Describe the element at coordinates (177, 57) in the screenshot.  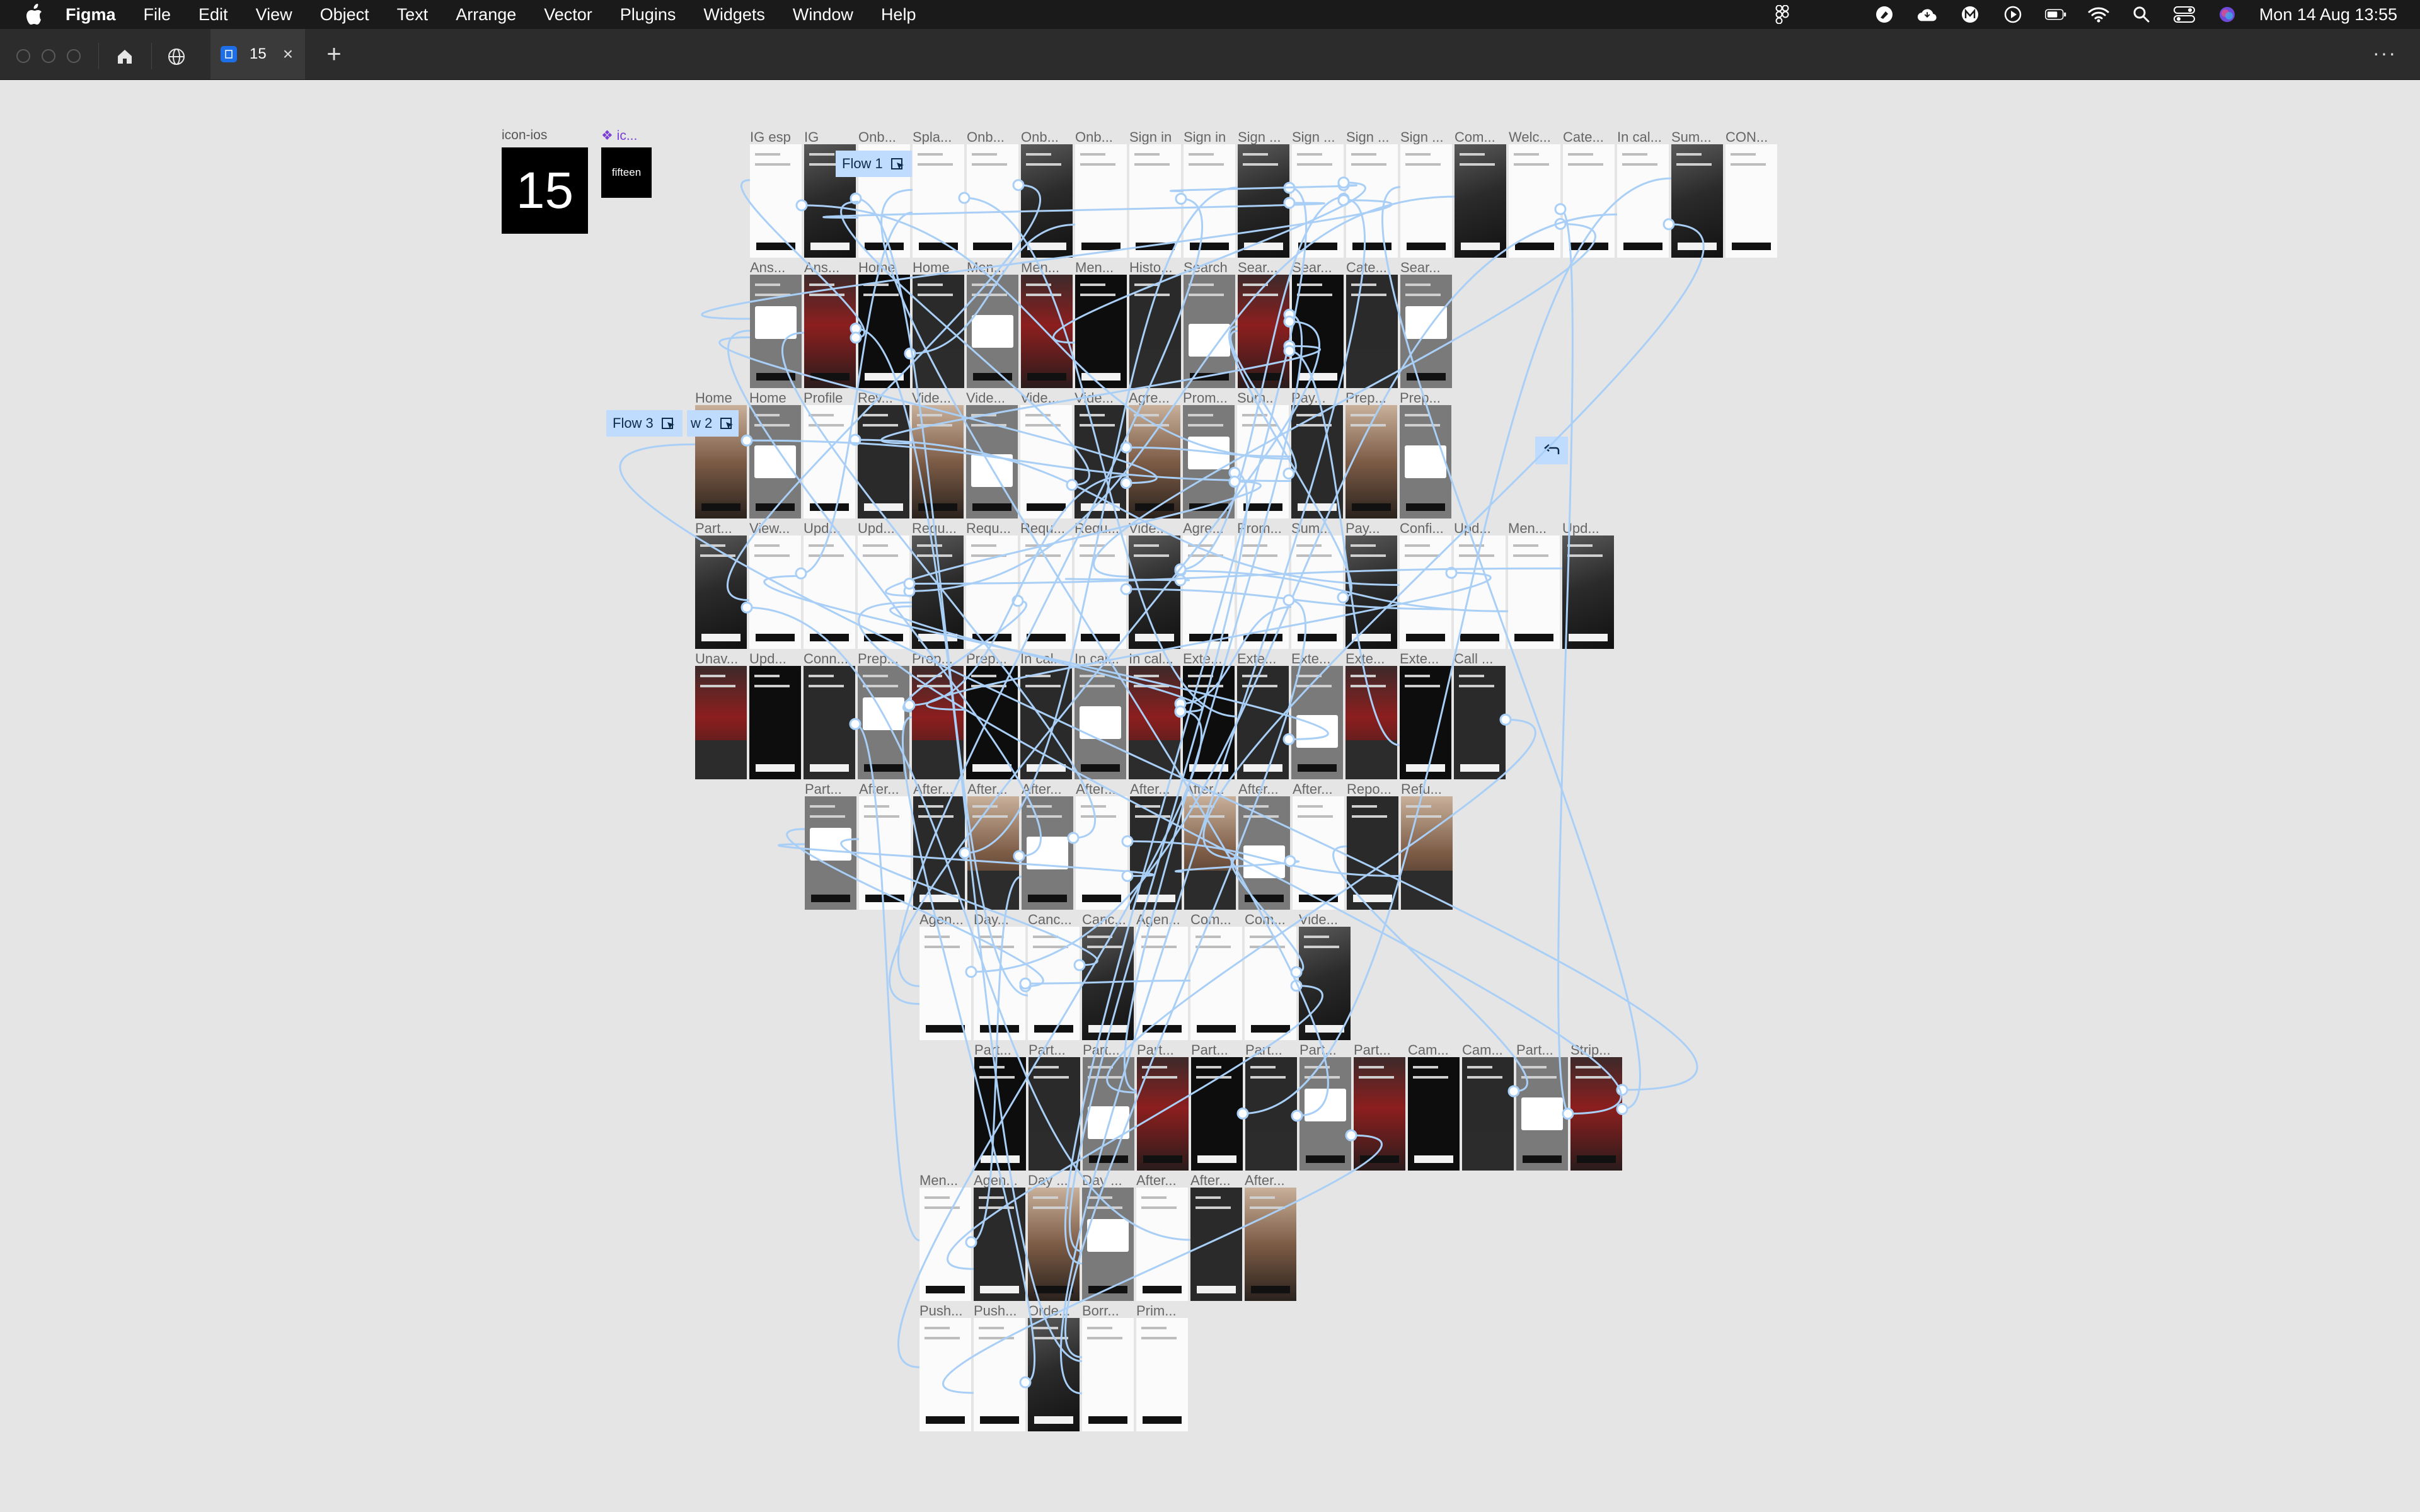
I see `globe-icon` at that location.